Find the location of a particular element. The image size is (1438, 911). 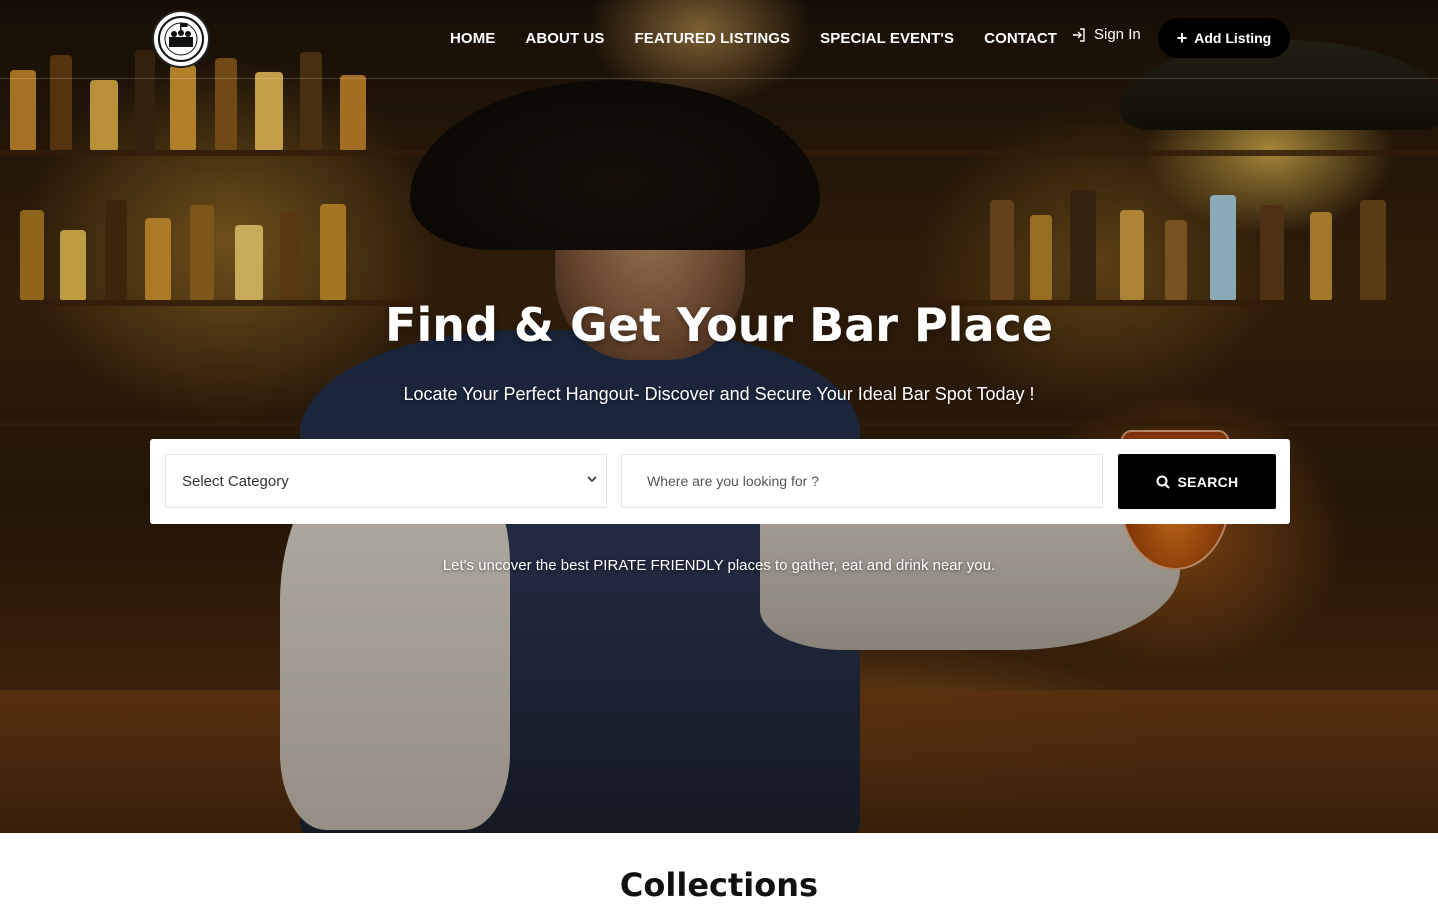

location-input is located at coordinates (862, 481).